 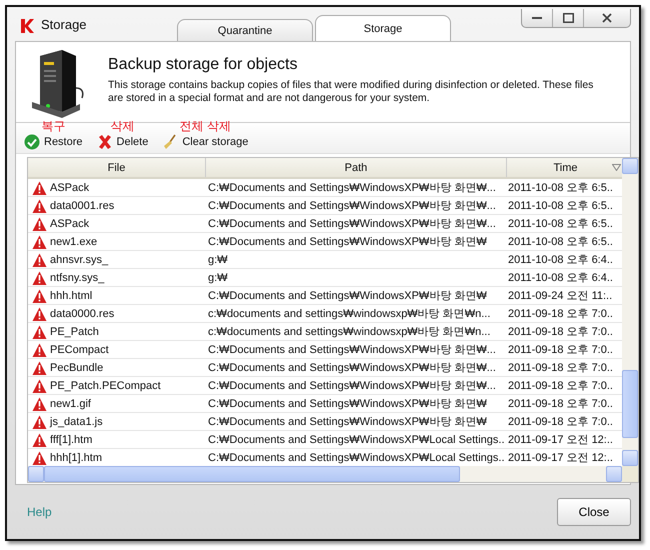 What do you see at coordinates (76, 422) in the screenshot?
I see `table-cell: js_data1.js` at bounding box center [76, 422].